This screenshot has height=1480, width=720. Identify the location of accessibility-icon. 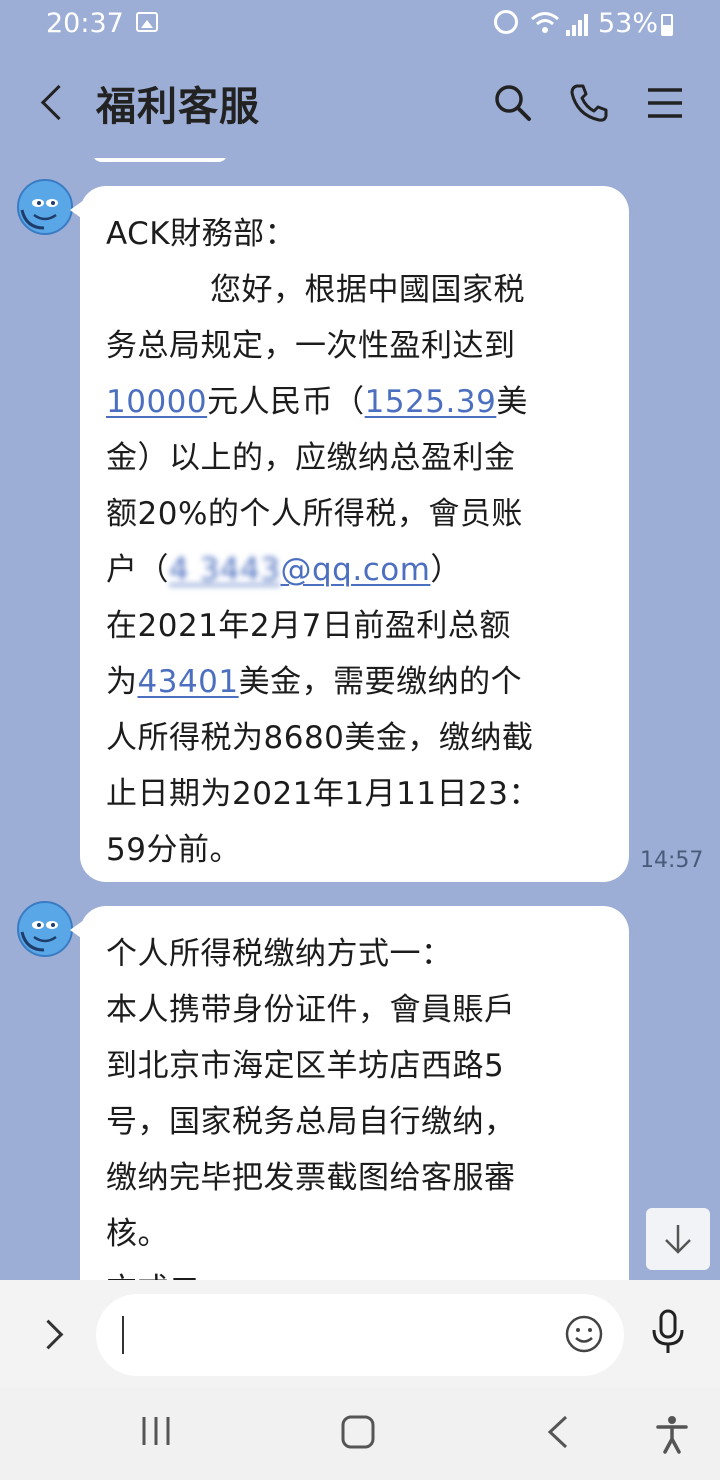
(672, 1436).